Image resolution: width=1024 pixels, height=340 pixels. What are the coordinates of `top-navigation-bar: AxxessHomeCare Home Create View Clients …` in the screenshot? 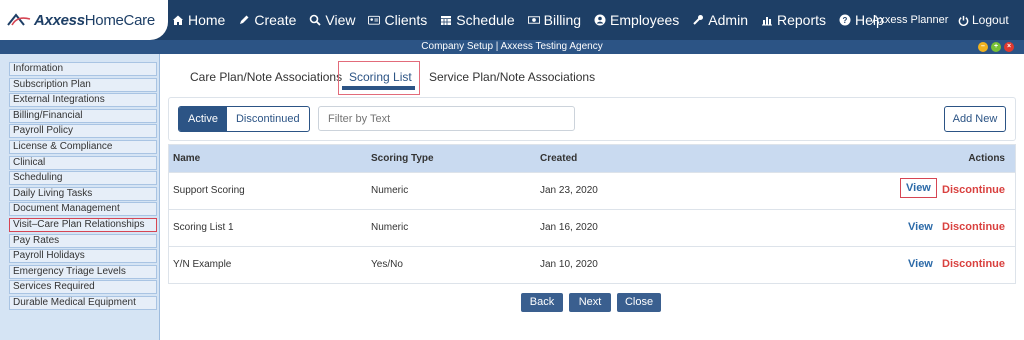 It's located at (512, 20).